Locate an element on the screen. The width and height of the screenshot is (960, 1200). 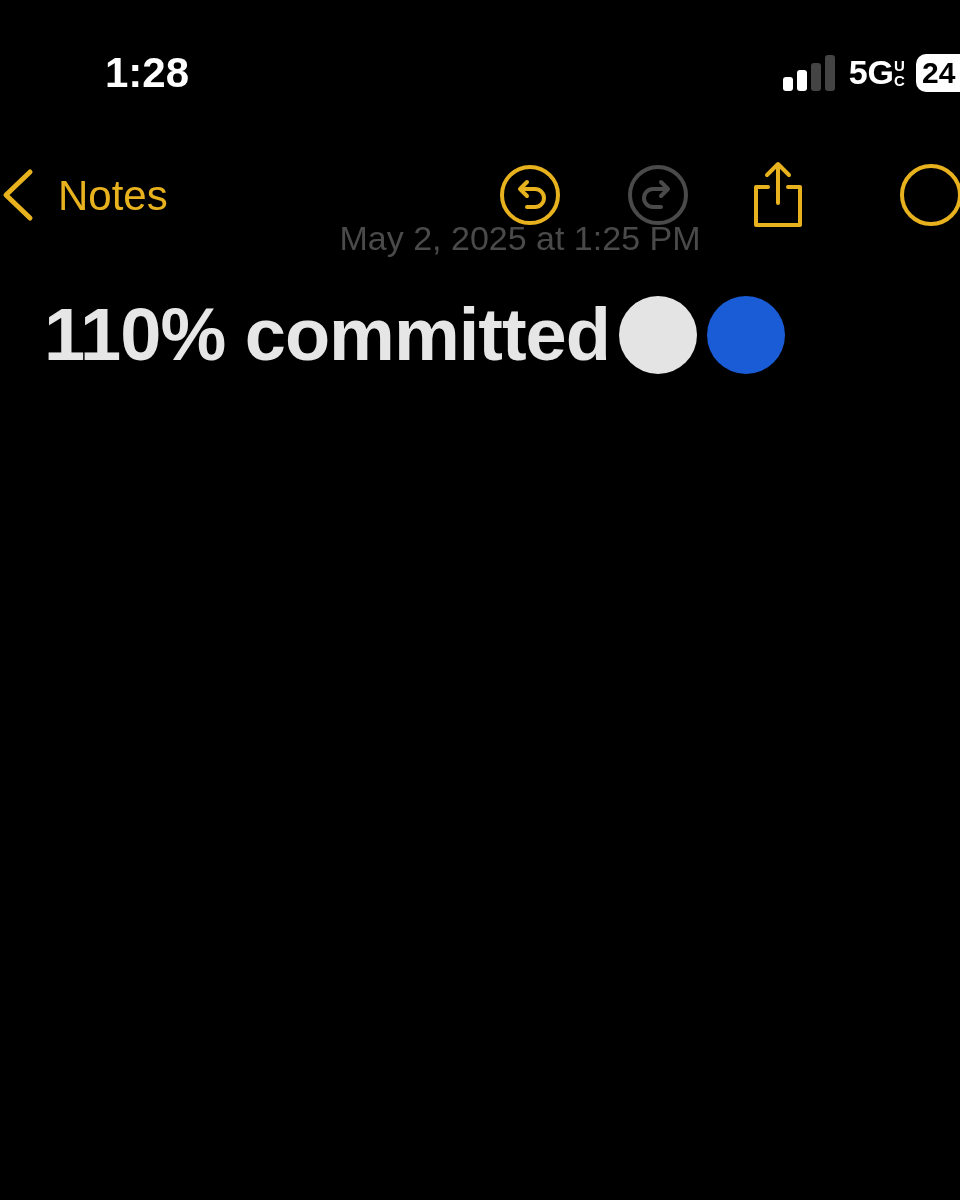
network-suffix: UC is located at coordinates (900, 72).